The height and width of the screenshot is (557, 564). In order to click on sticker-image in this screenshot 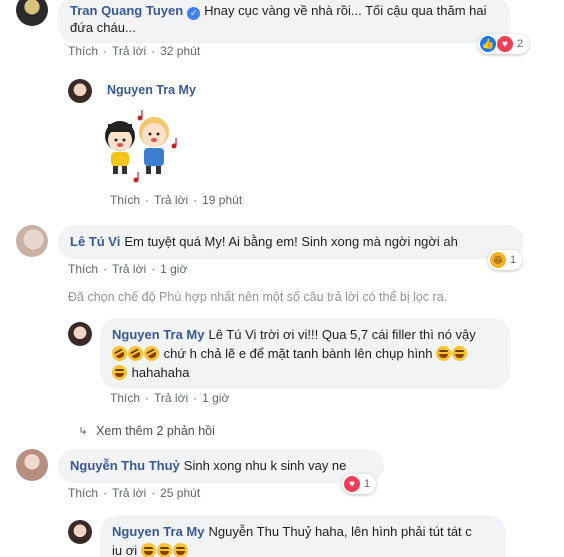, I will do `click(141, 147)`.